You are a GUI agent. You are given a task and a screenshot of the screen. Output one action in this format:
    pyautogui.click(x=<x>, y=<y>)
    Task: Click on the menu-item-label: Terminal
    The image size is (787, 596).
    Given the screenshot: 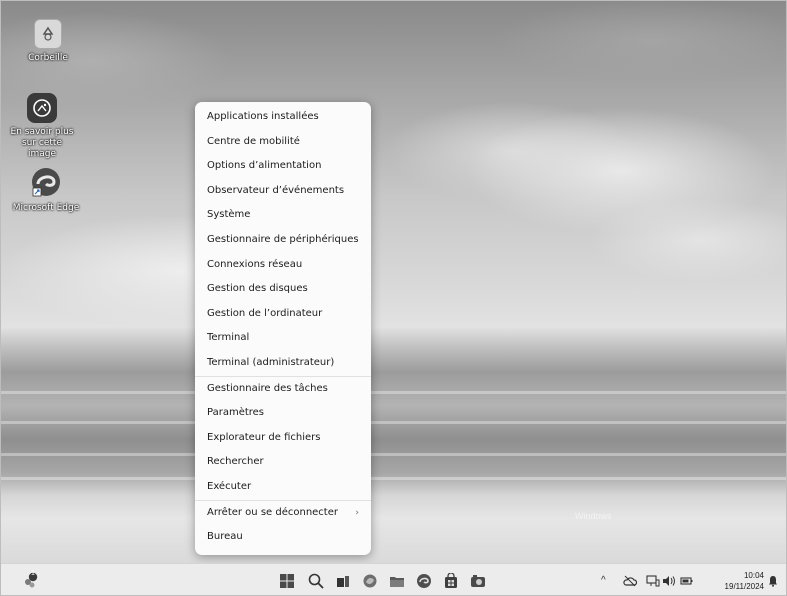 What is the action you would take?
    pyautogui.click(x=228, y=338)
    